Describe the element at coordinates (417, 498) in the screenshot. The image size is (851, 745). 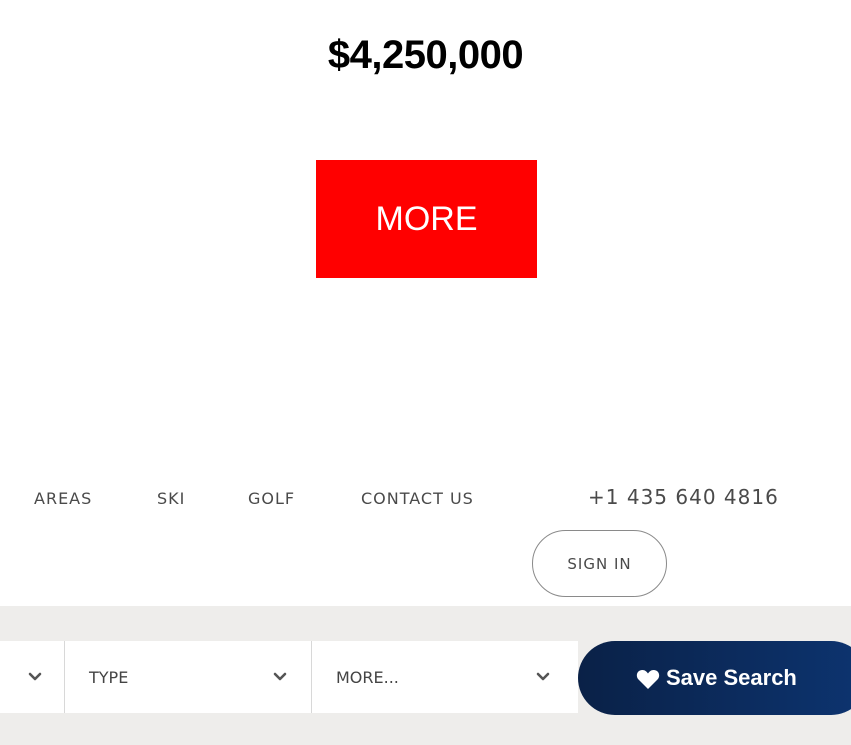
I see `nav-item-contact-us: CONTACT US` at that location.